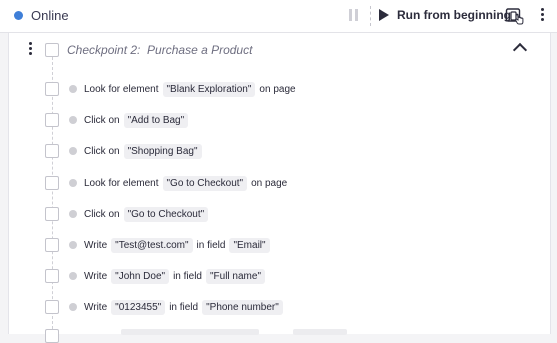  I want to click on connection-status: Online, so click(41, 15).